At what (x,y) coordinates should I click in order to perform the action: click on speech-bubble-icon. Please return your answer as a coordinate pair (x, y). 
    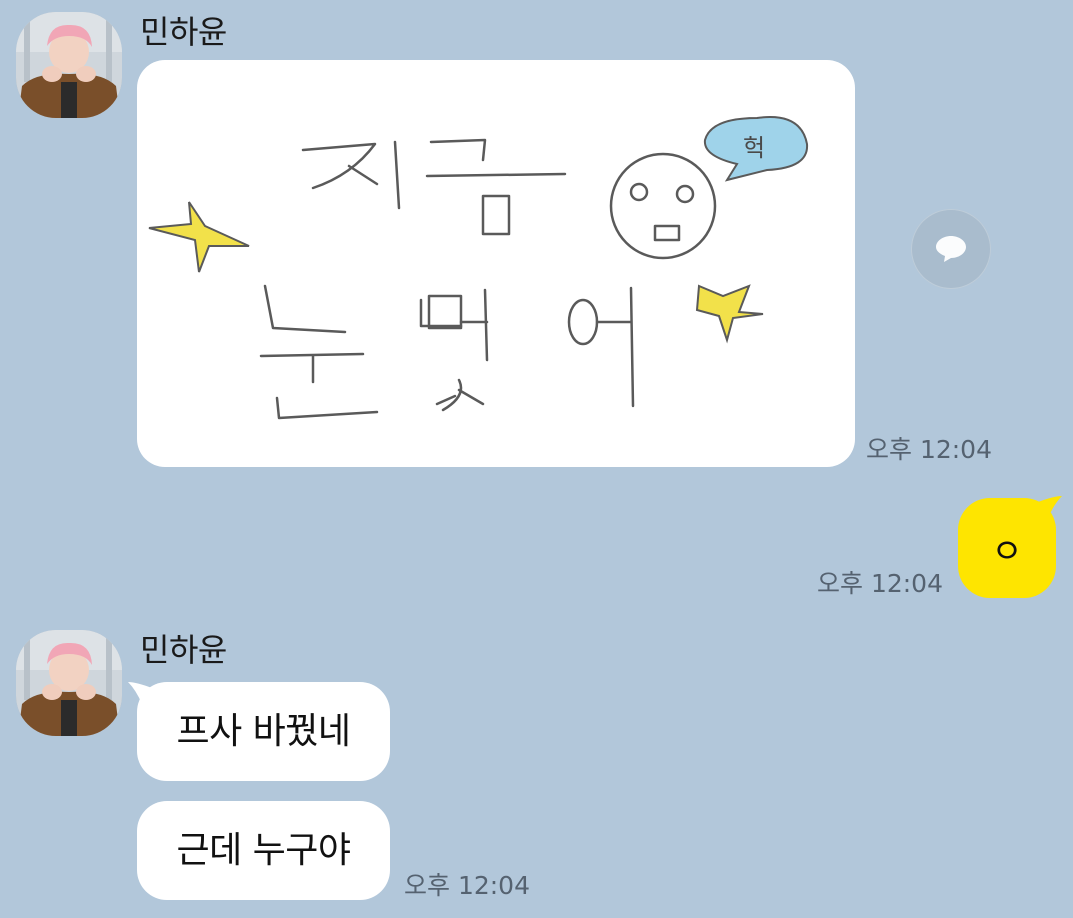
    Looking at the image, I should click on (951, 249).